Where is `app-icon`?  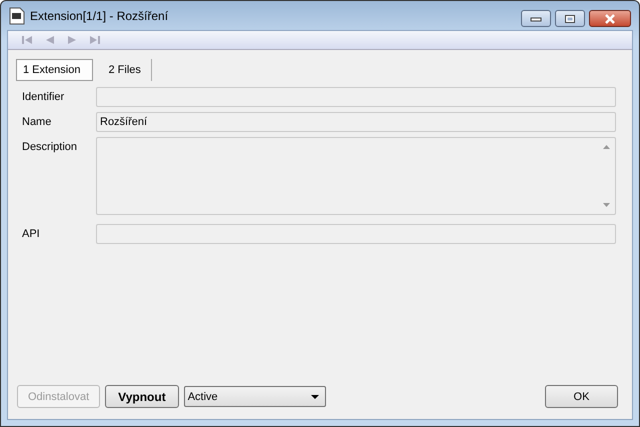 app-icon is located at coordinates (17, 15).